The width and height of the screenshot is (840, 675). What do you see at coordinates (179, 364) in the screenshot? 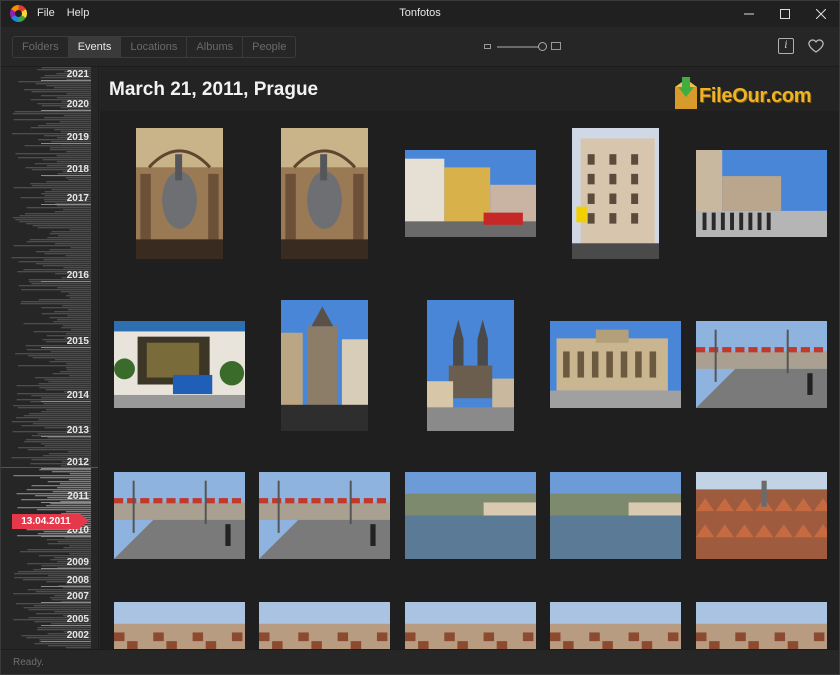
I see `photo-shop-blue-bench` at bounding box center [179, 364].